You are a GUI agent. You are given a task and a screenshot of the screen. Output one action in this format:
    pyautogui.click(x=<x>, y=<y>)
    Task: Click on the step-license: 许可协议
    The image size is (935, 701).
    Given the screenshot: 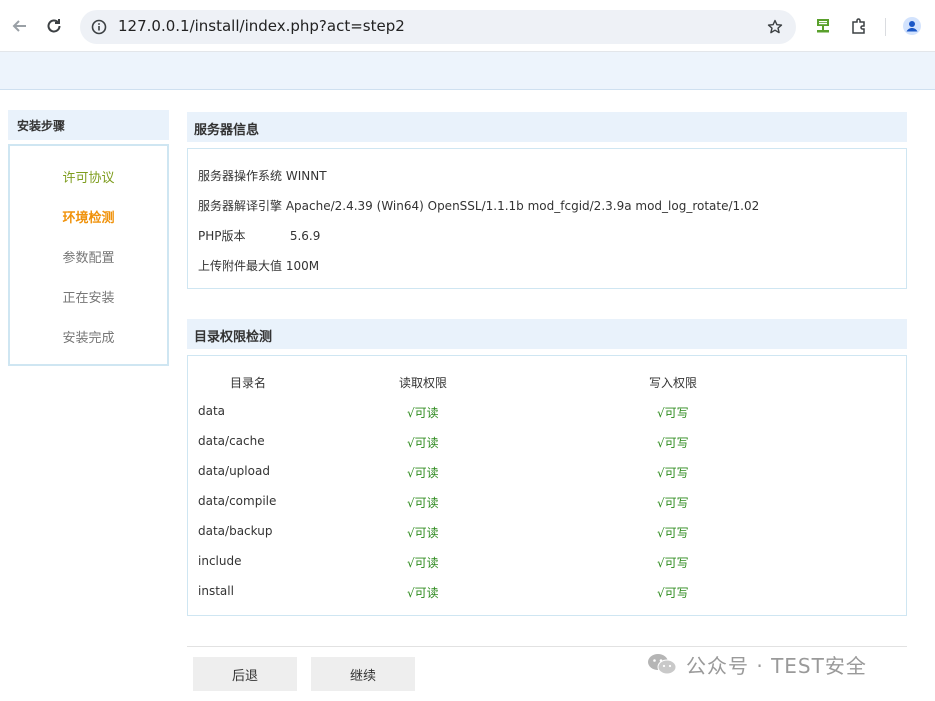 What is the action you would take?
    pyautogui.click(x=88, y=178)
    